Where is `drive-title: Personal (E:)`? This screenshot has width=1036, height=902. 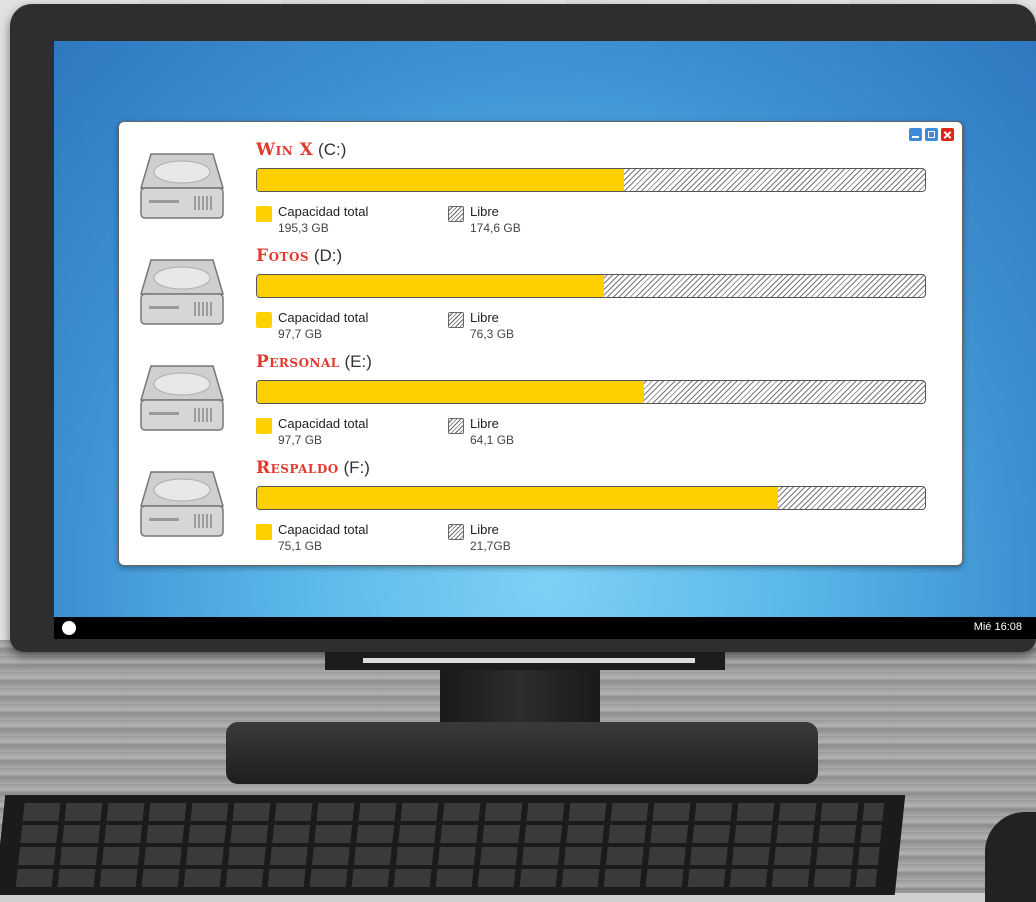 drive-title: Personal (E:) is located at coordinates (314, 362).